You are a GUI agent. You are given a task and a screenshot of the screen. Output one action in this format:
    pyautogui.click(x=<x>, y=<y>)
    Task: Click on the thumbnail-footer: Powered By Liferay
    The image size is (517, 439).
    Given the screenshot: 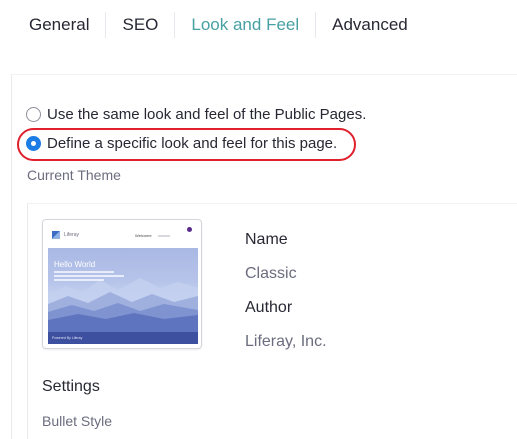 What is the action you would take?
    pyautogui.click(x=123, y=338)
    